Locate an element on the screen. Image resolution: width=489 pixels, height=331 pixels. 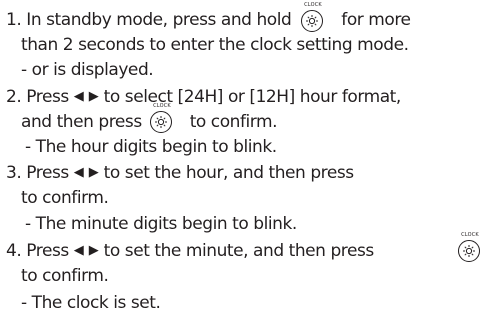
step-1-result: - or is displayed. is located at coordinates (87, 70).